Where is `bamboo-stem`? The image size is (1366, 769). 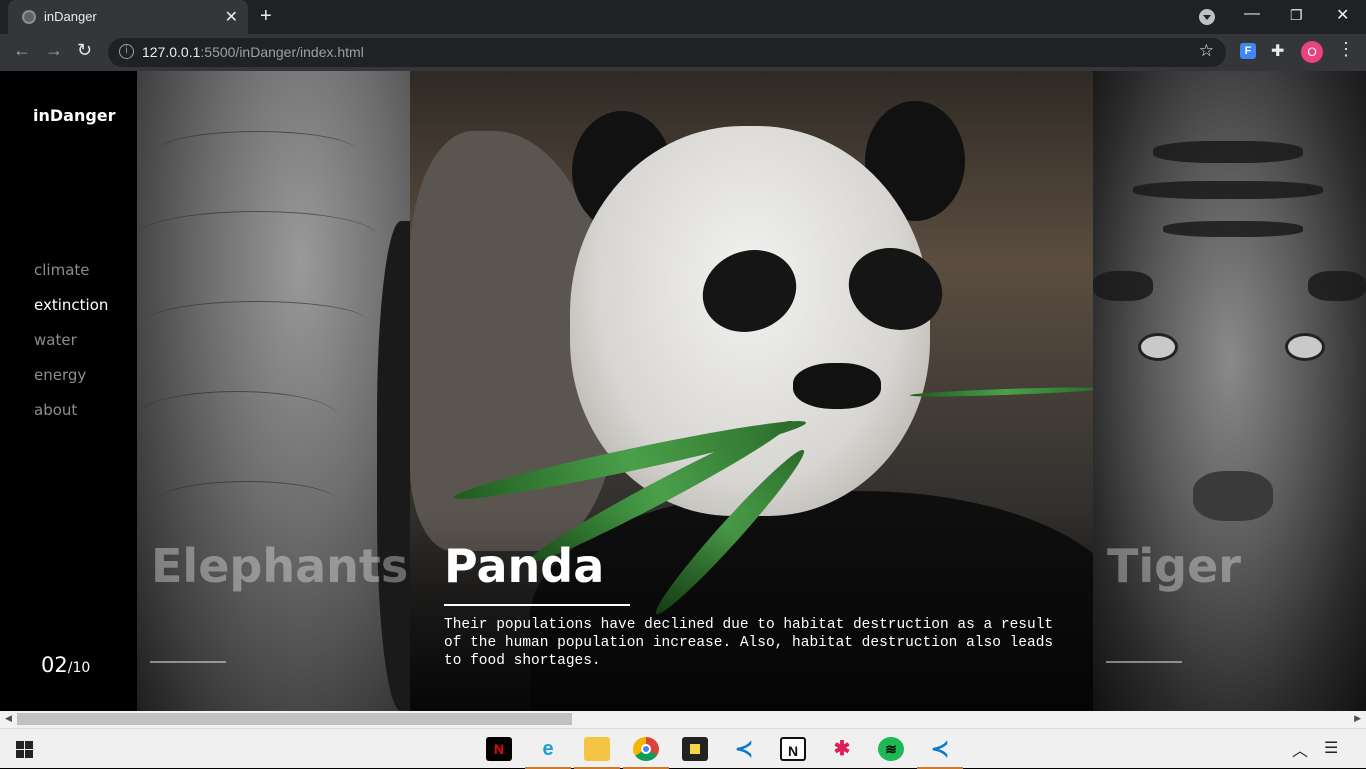
bamboo-stem is located at coordinates (1001, 392).